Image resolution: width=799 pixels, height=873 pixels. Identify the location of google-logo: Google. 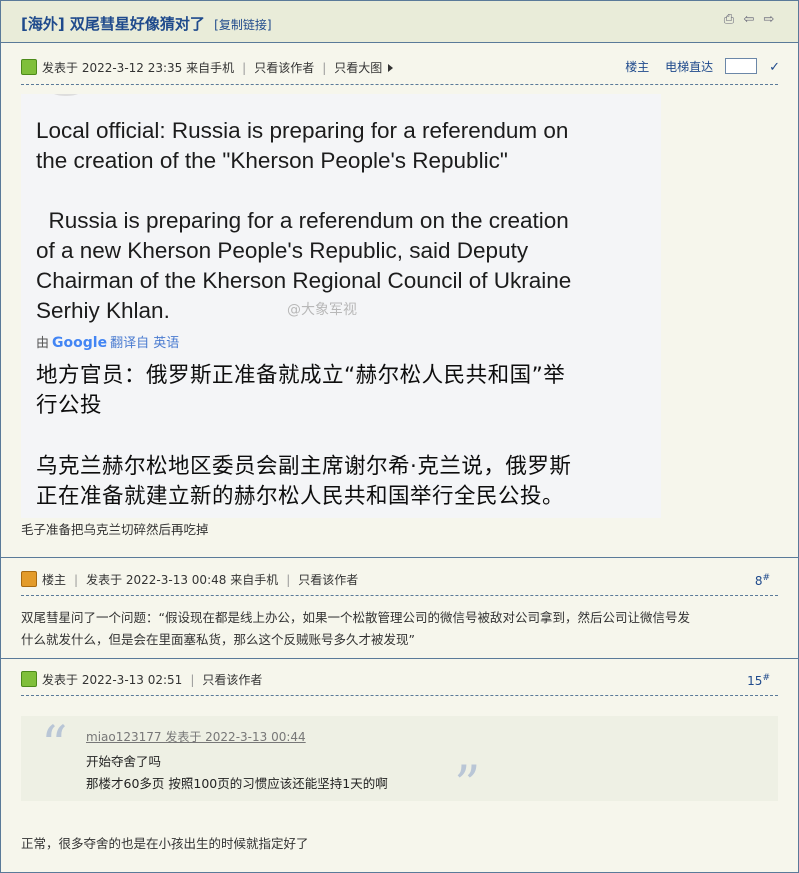
(80, 343).